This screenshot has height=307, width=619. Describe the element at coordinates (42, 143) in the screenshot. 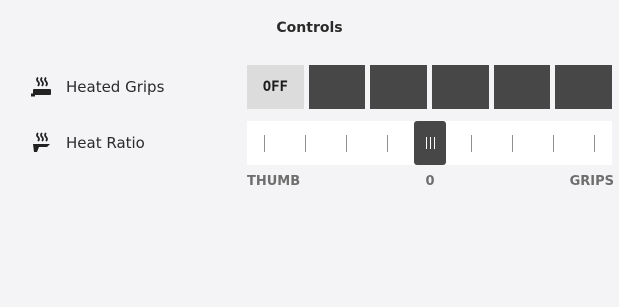

I see `heat-ratio-icon` at that location.